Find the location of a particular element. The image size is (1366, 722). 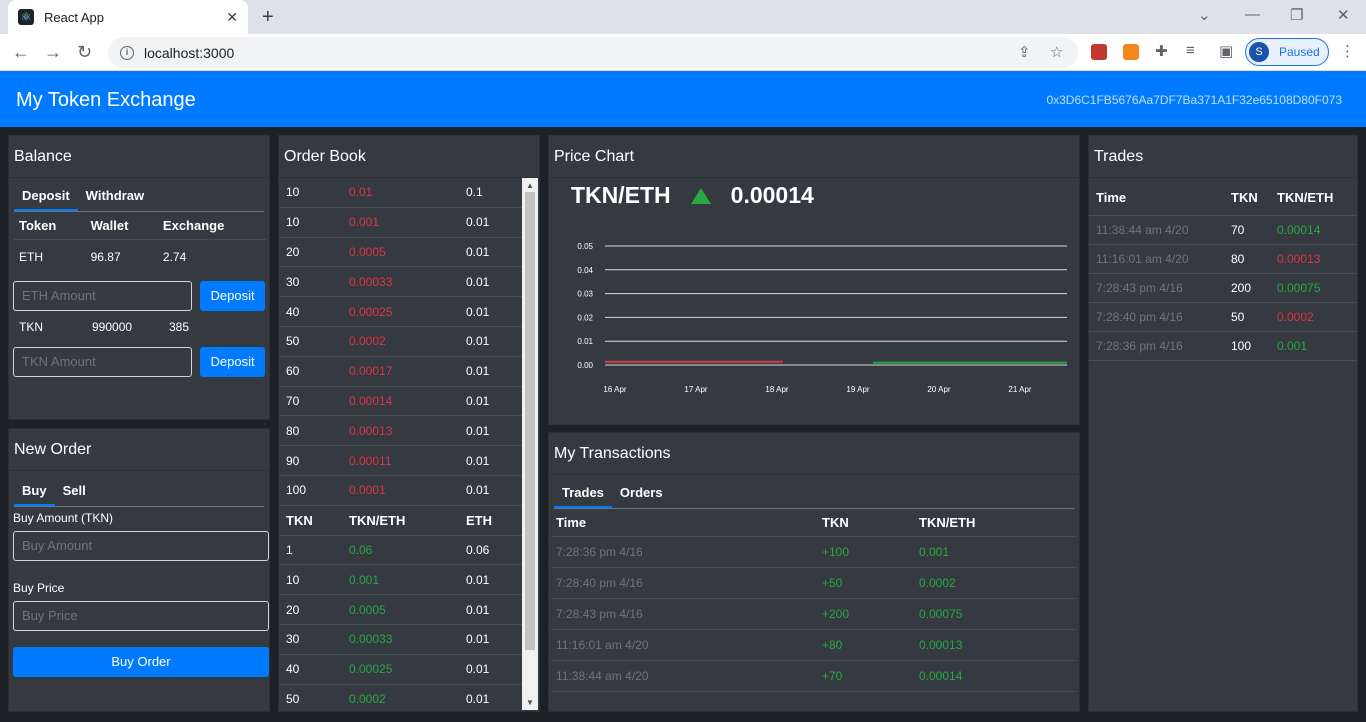

reload-icon: ↻ is located at coordinates (84, 52).